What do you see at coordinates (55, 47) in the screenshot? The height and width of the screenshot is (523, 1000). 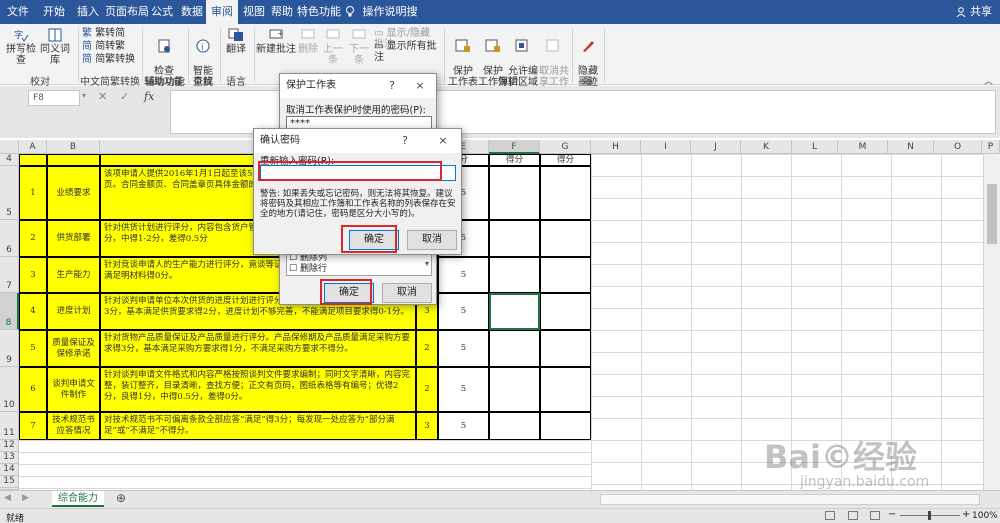 I see `thesaurus-button: 同义词库` at bounding box center [55, 47].